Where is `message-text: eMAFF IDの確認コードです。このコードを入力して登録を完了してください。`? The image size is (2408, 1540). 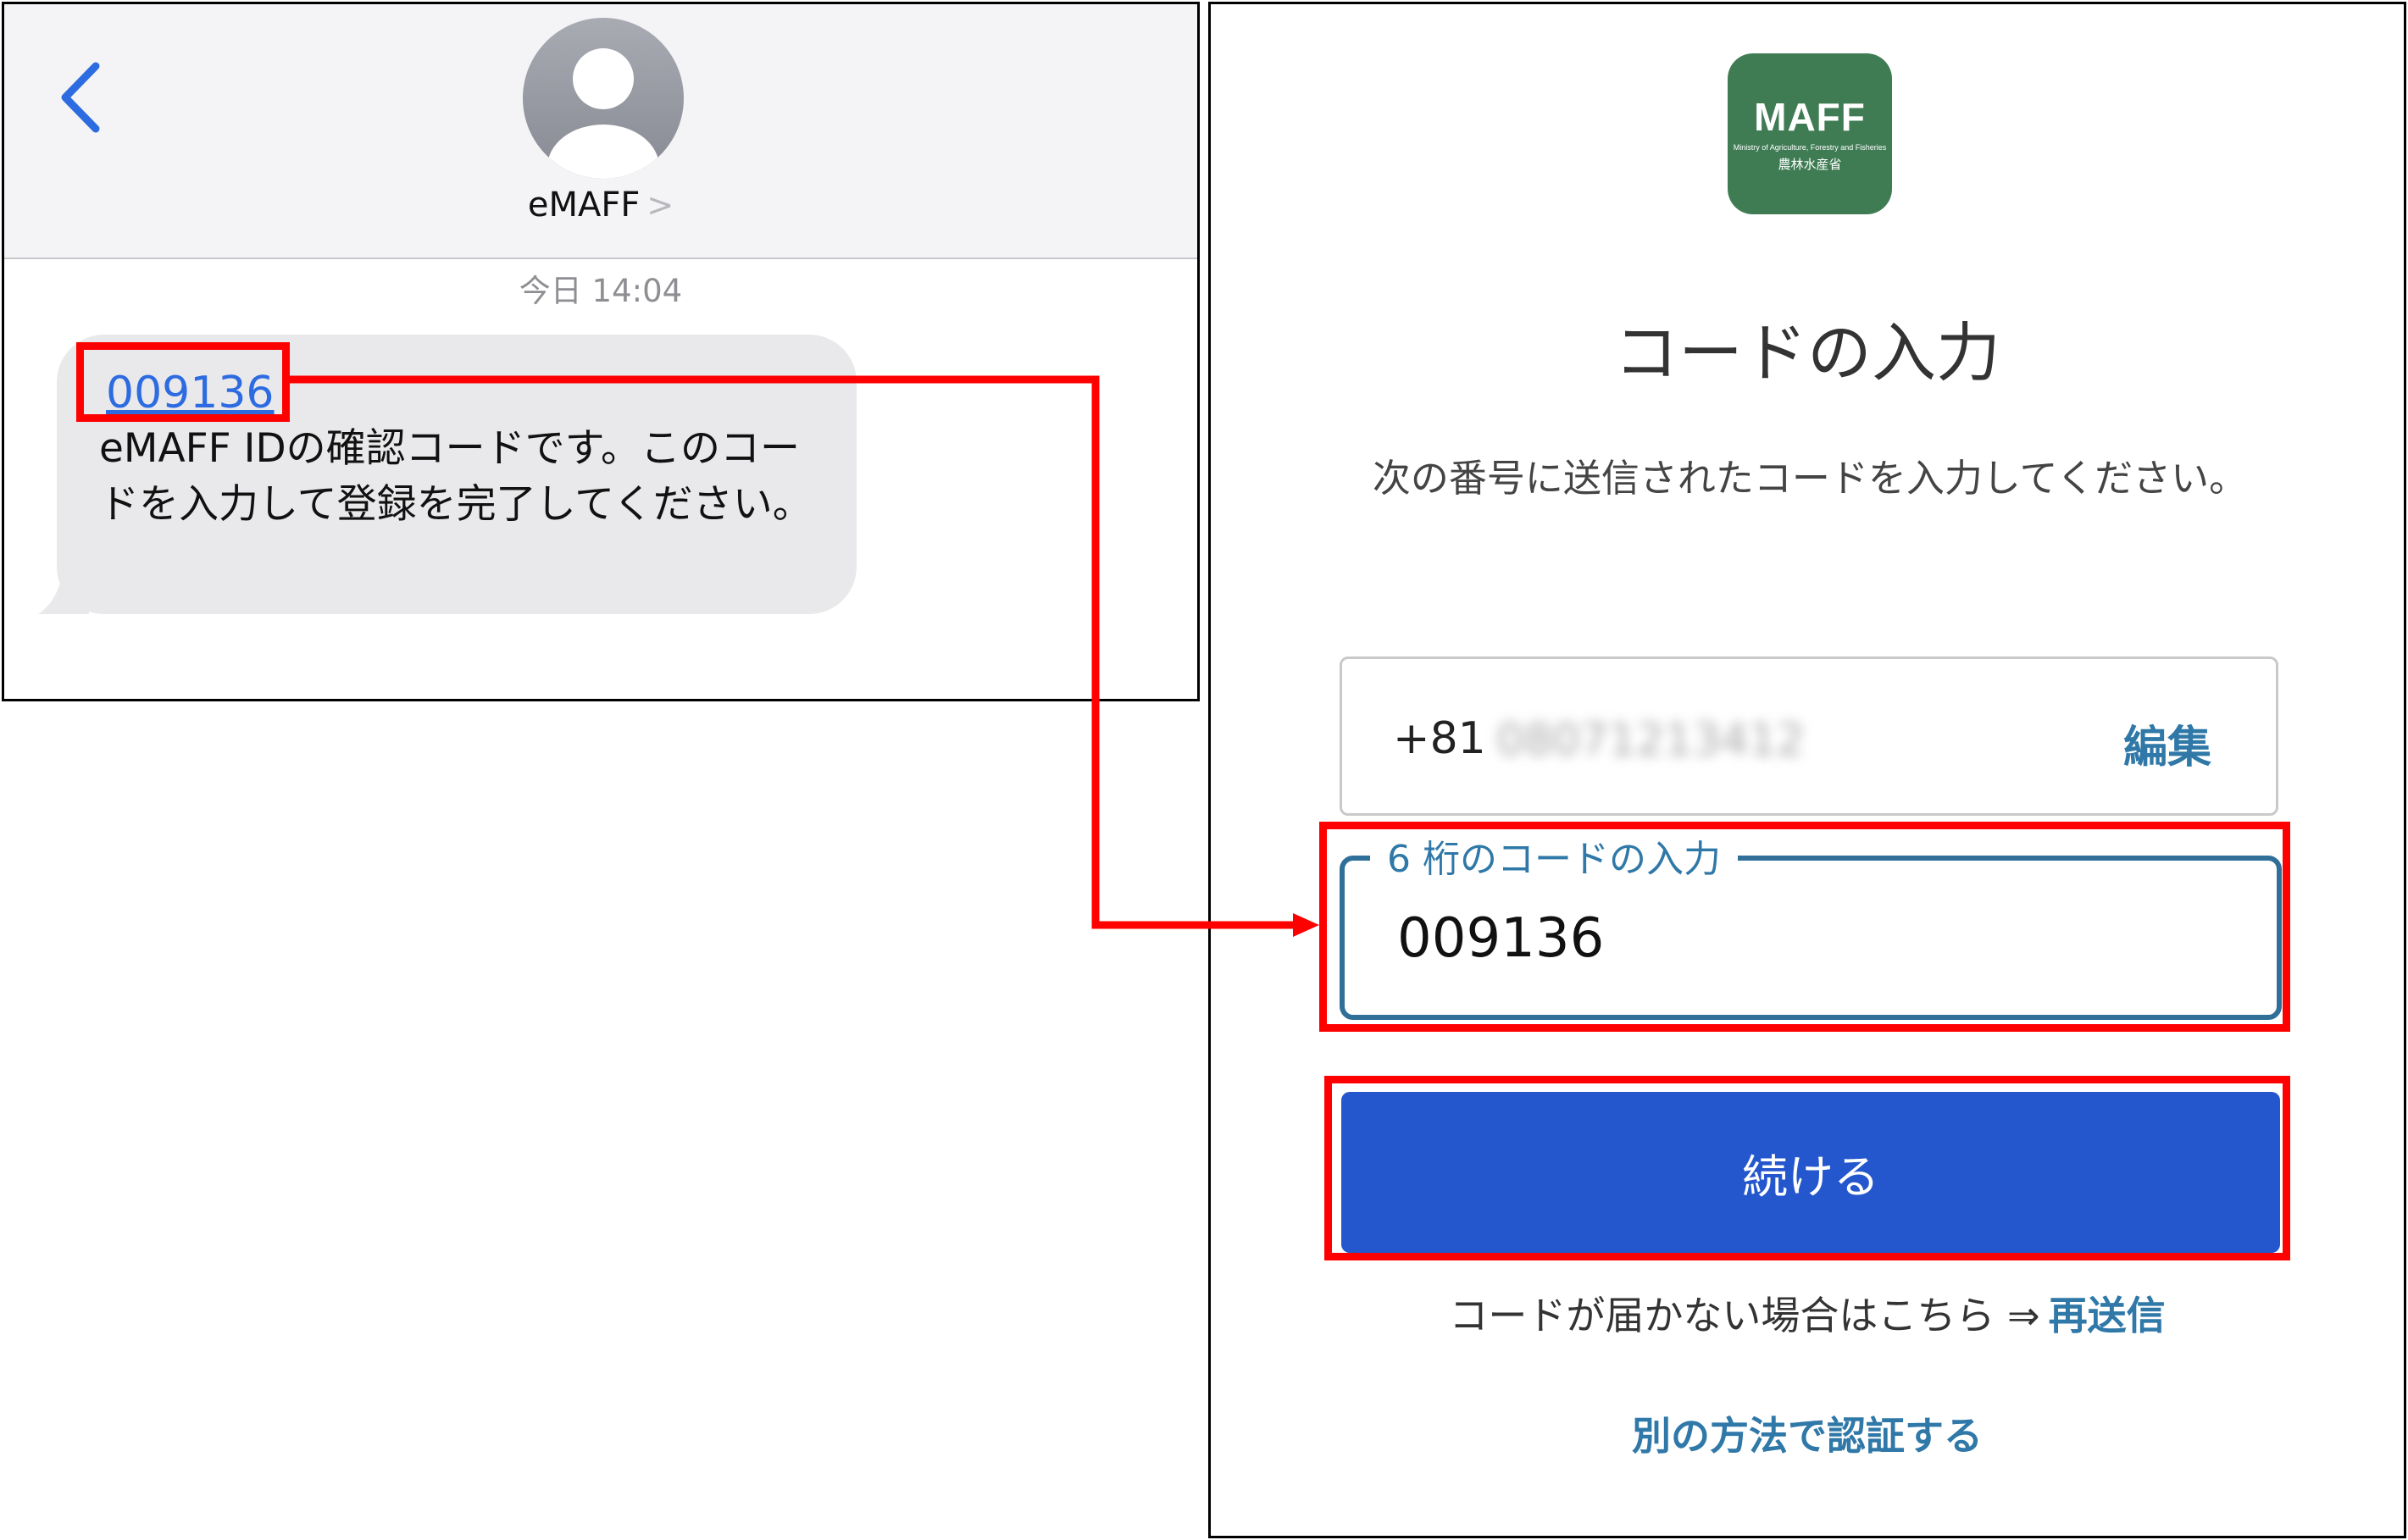 message-text: eMAFF IDの確認コードです。このコードを入力して登録を完了してください。 is located at coordinates (456, 476).